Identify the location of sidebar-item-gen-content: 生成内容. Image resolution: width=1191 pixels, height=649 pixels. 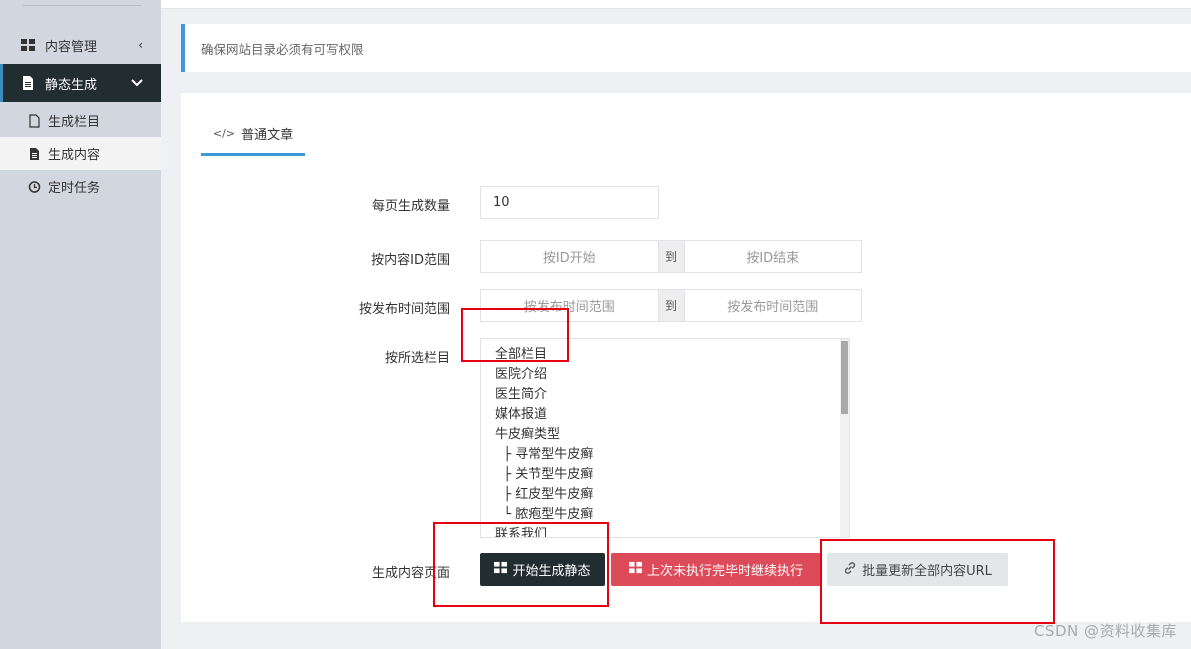
(80, 153).